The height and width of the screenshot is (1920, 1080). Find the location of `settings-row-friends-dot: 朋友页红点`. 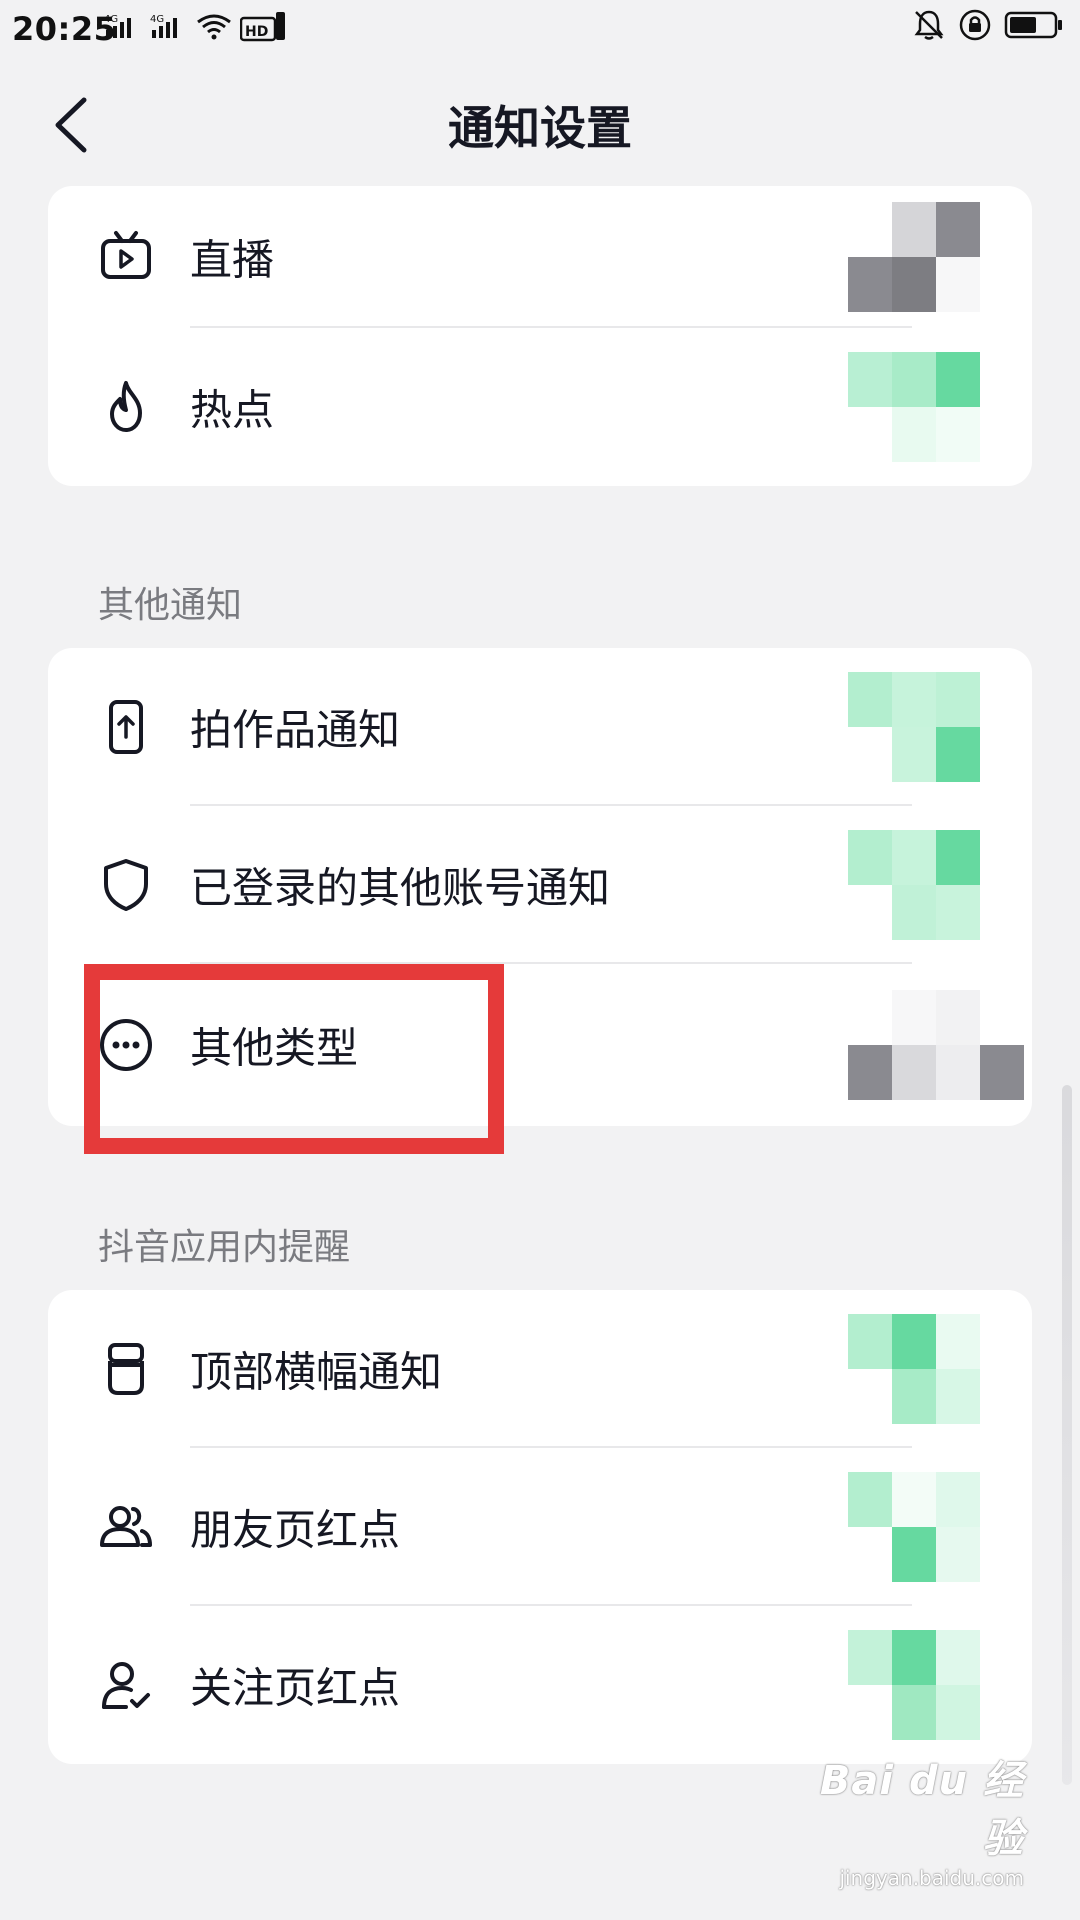

settings-row-friends-dot: 朋友页红点 is located at coordinates (540, 1527).